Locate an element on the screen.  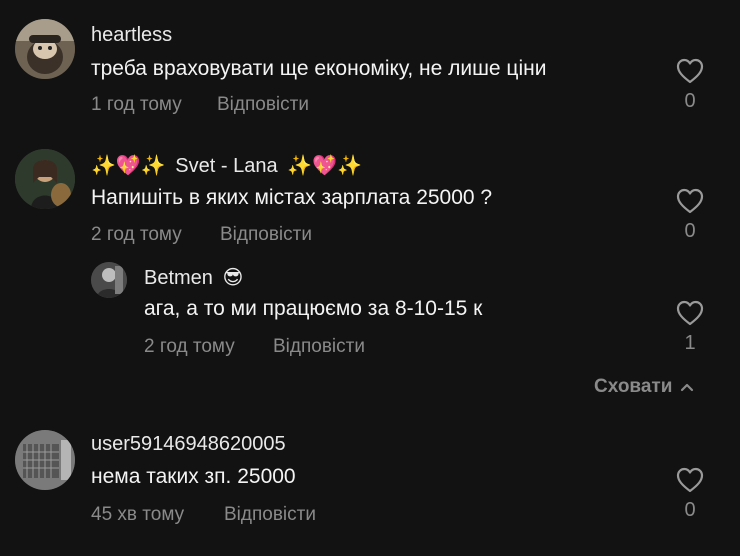
username-emoji: 😎 is located at coordinates (233, 278).